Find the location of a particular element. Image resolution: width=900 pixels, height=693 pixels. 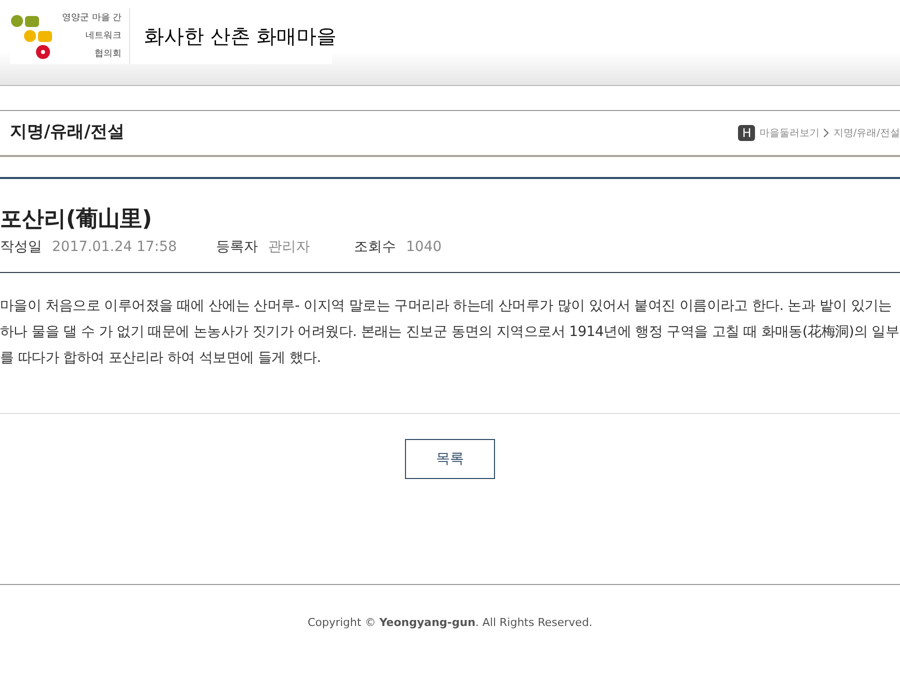

list-button: 목록 is located at coordinates (450, 459).